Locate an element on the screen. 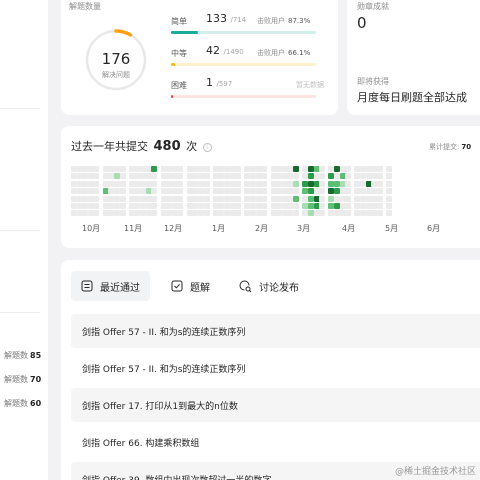 This screenshot has width=480, height=480. next-badge-name: 月度每日刷题全部达成 is located at coordinates (412, 97).